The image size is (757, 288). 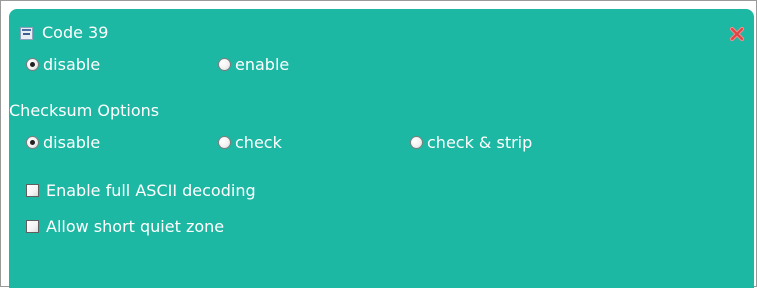 What do you see at coordinates (75, 32) in the screenshot?
I see `panel-title: Code 39` at bounding box center [75, 32].